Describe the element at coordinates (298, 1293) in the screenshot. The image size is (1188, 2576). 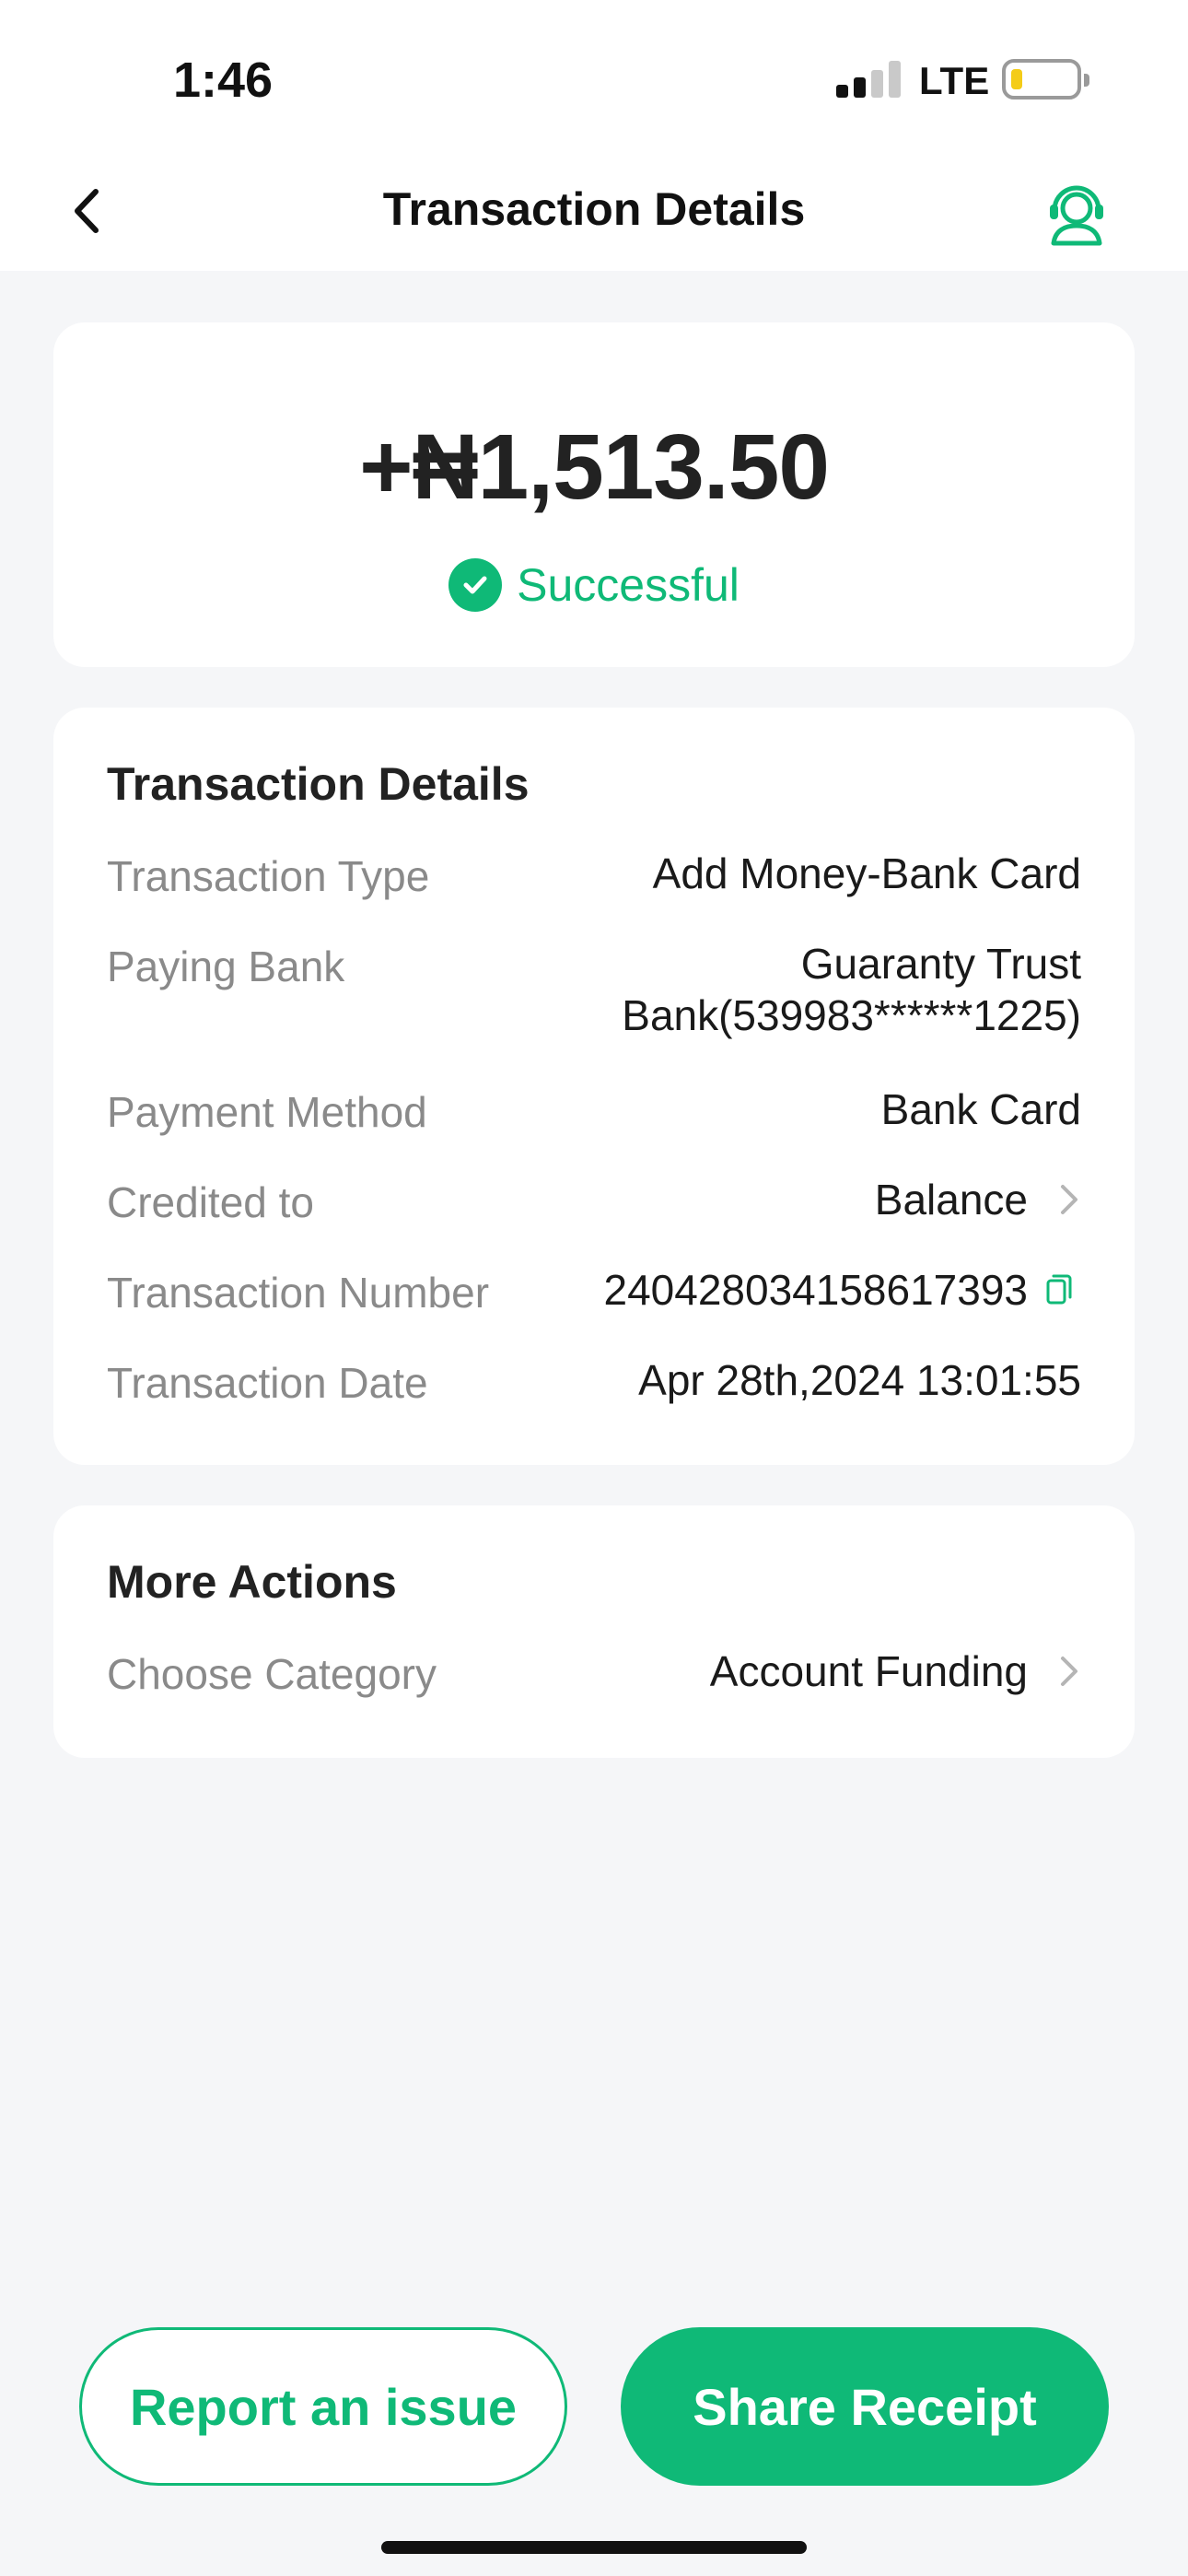
I see `transaction-number-label: Transaction Number` at that location.